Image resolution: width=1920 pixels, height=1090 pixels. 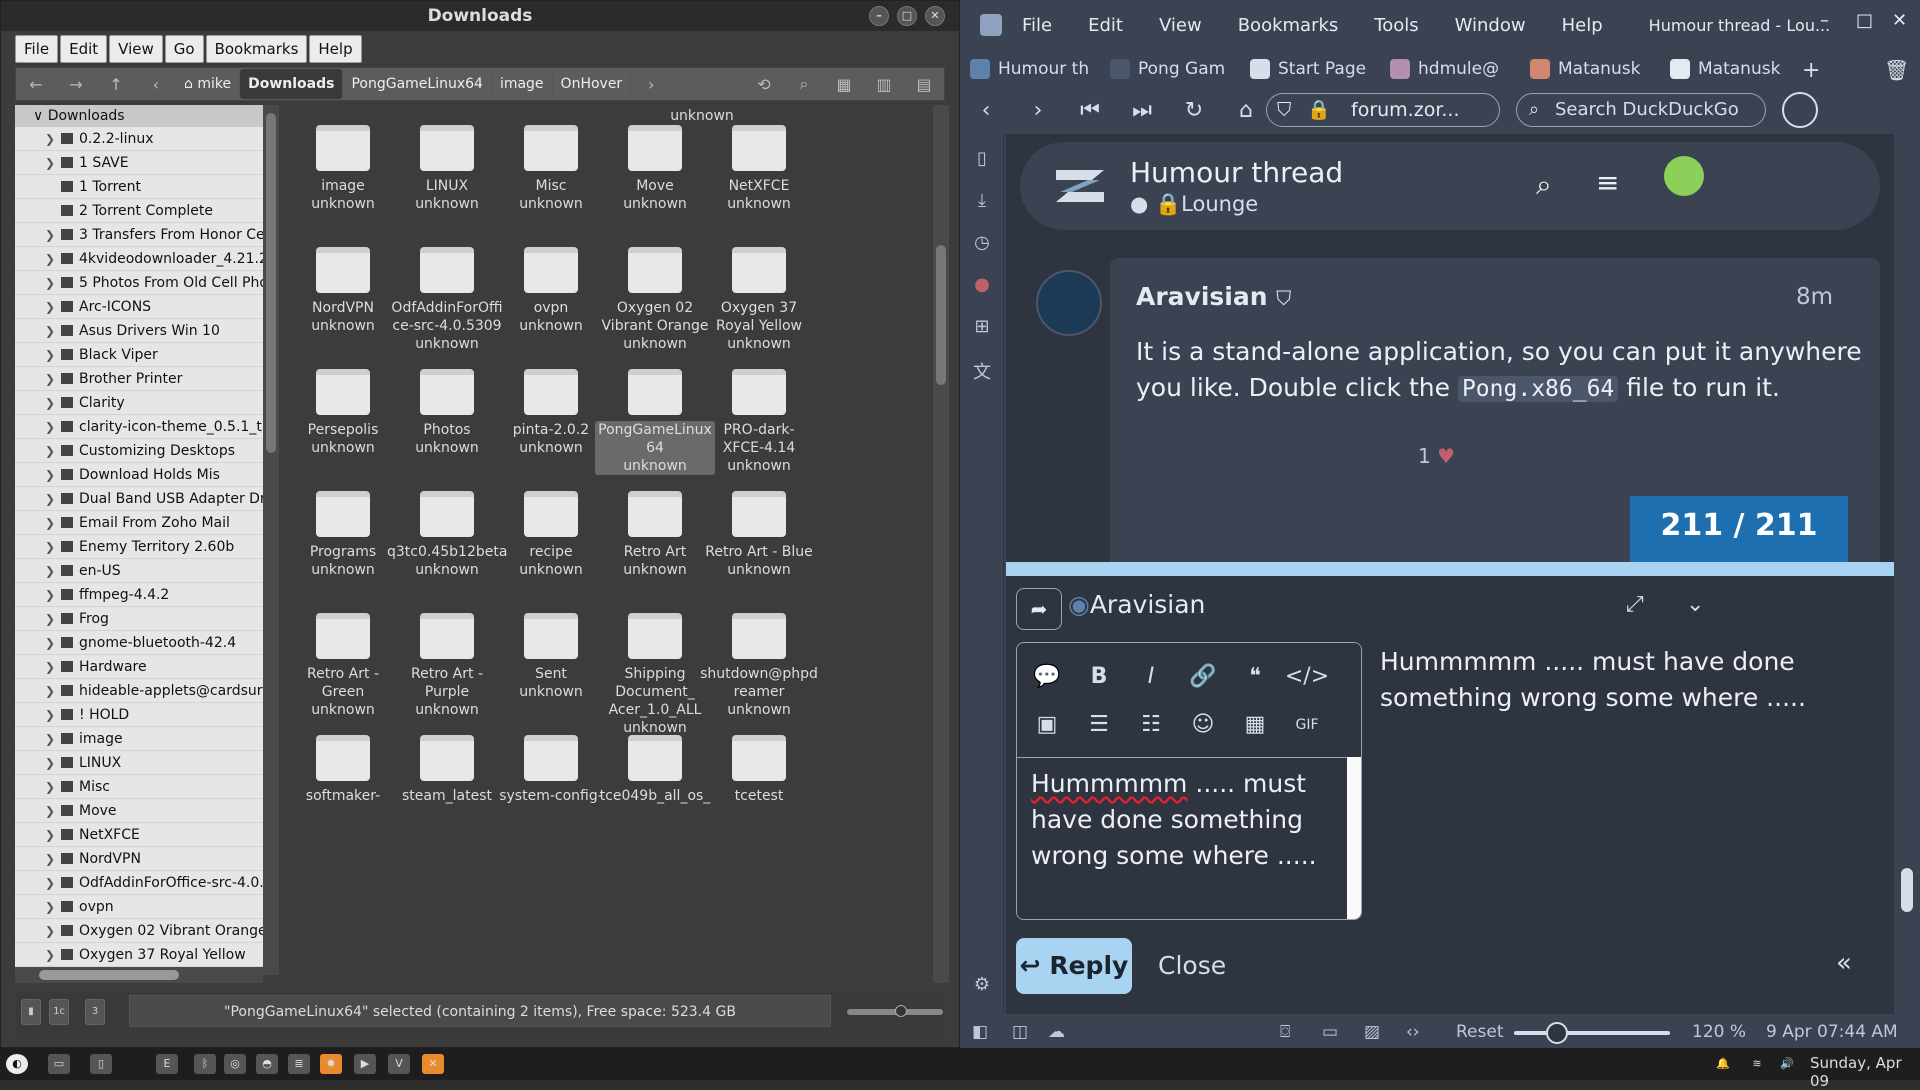 What do you see at coordinates (935, 16) in the screenshot?
I see `close-button: ✕` at bounding box center [935, 16].